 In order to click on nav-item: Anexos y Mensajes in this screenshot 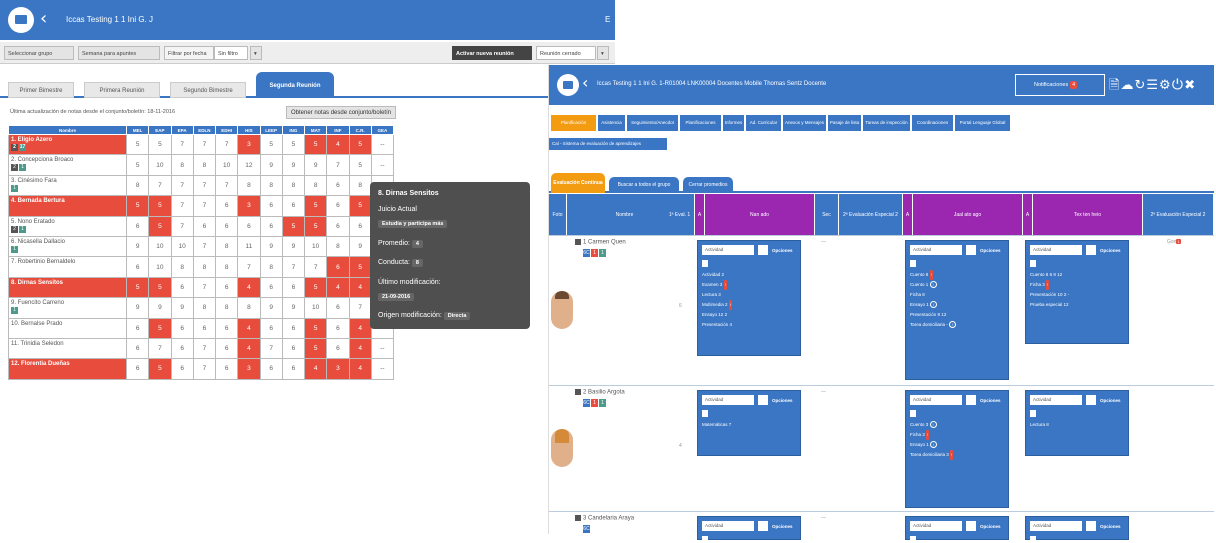, I will do `click(805, 123)`.